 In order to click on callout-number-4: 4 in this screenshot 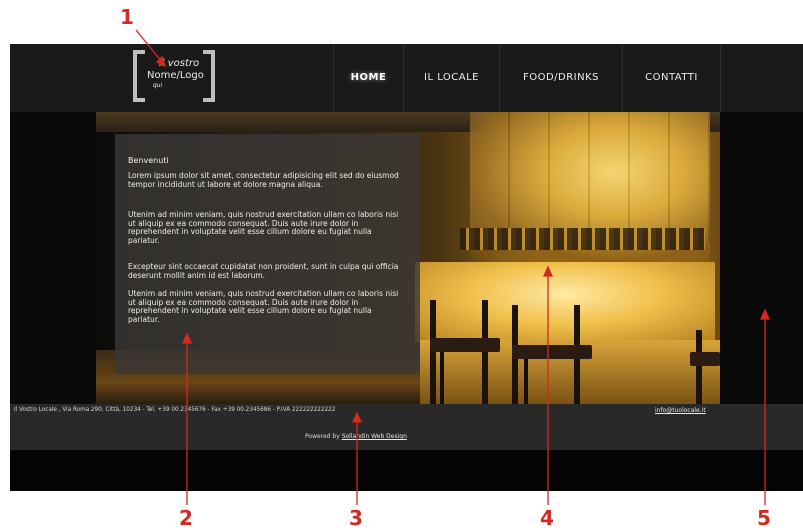, I will do `click(547, 518)`.